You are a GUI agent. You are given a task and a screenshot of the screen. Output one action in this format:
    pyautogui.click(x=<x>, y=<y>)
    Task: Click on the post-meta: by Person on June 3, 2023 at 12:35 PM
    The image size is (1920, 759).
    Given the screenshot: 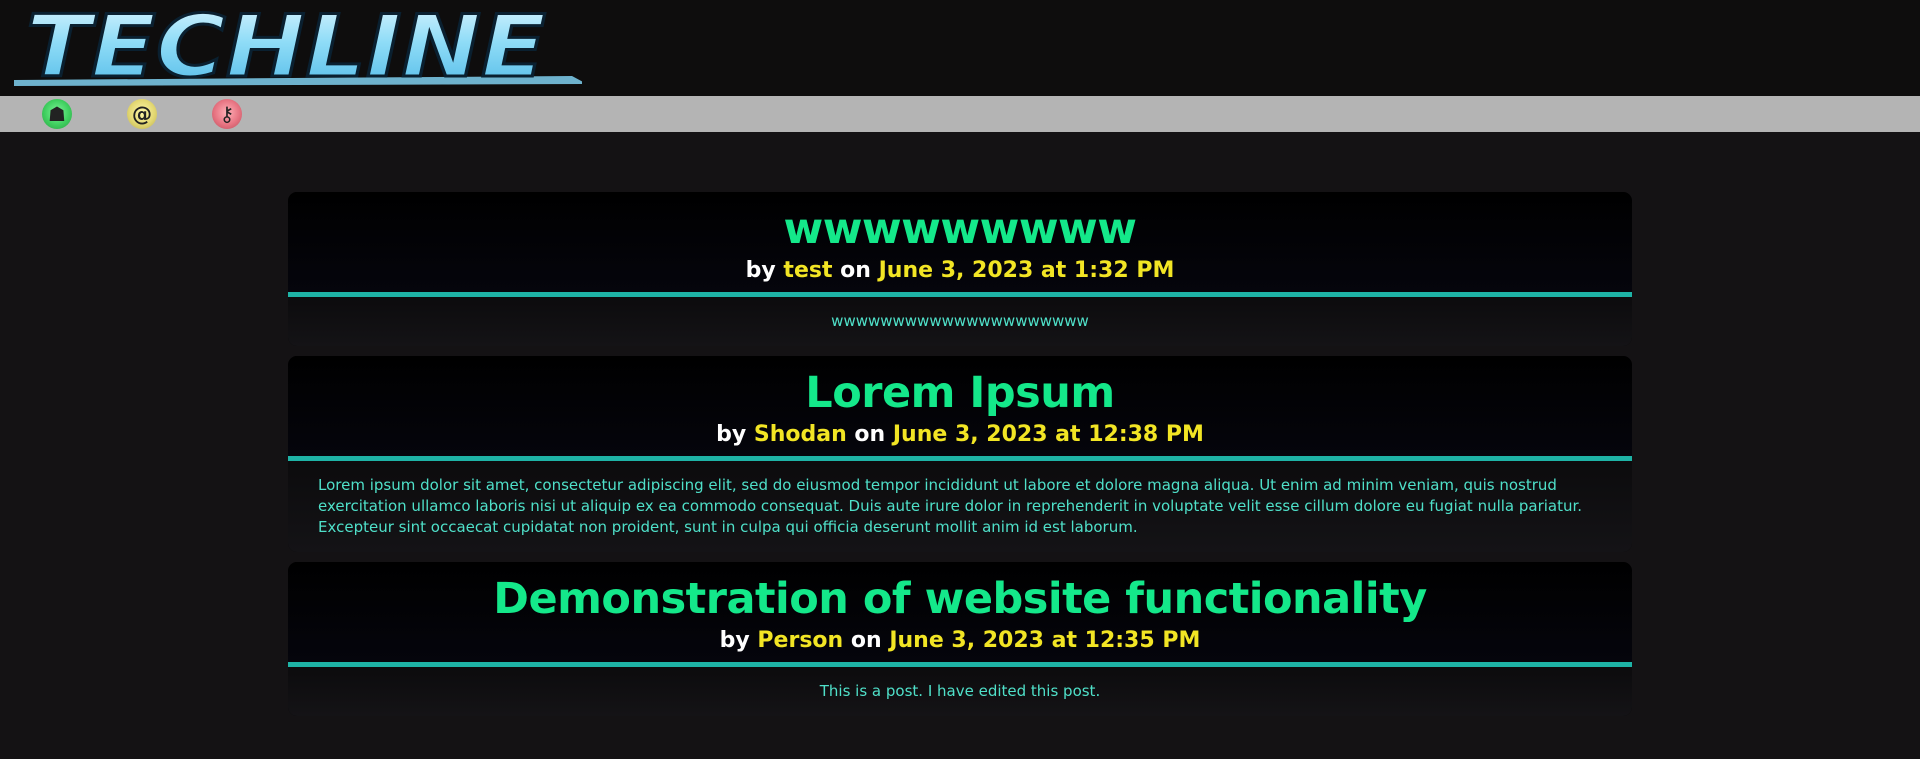 What is the action you would take?
    pyautogui.click(x=960, y=641)
    